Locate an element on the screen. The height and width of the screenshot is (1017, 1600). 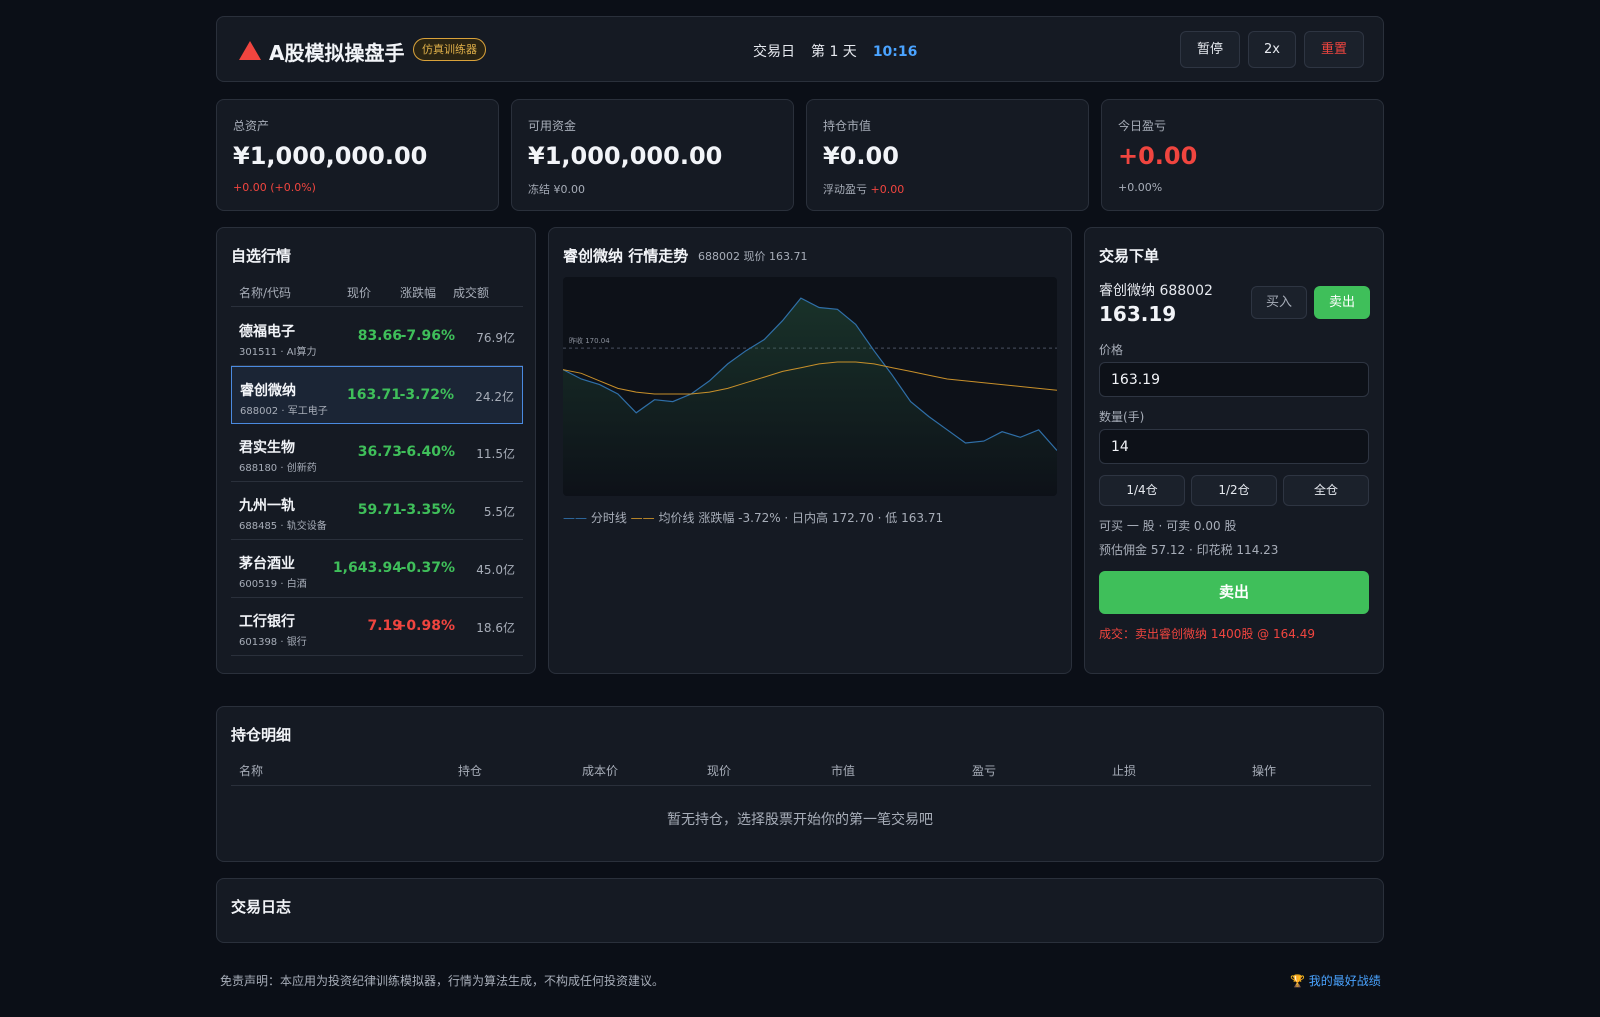
stock-volume: 18.6亿 is located at coordinates (495, 628).